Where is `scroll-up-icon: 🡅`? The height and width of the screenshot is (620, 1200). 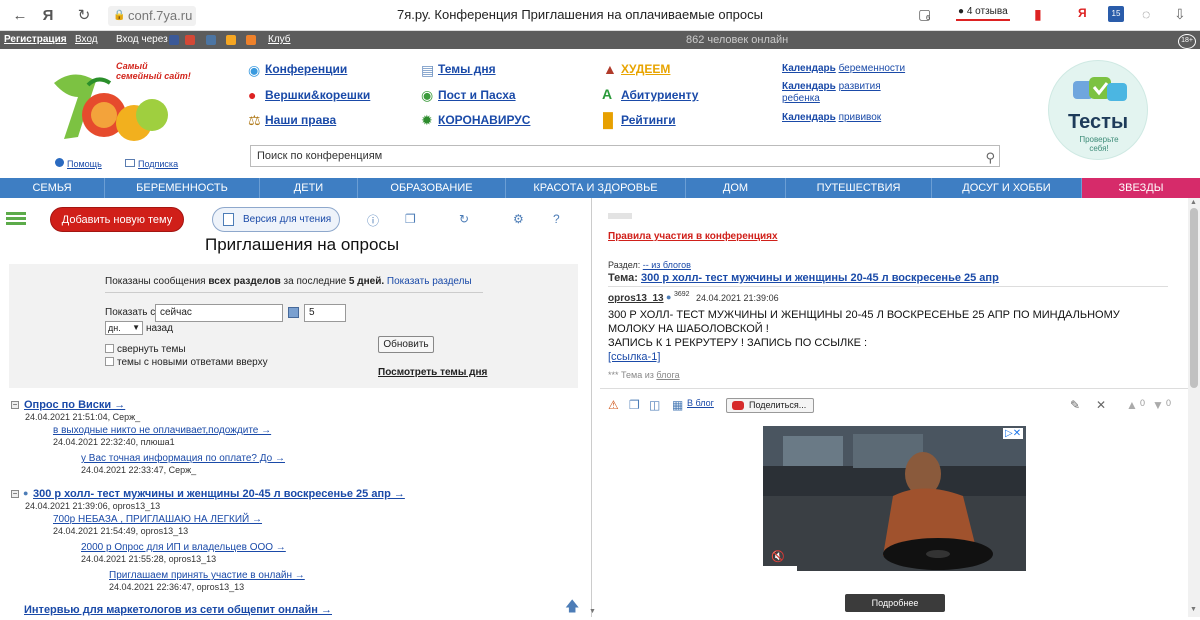 scroll-up-icon: 🡅 is located at coordinates (572, 608).